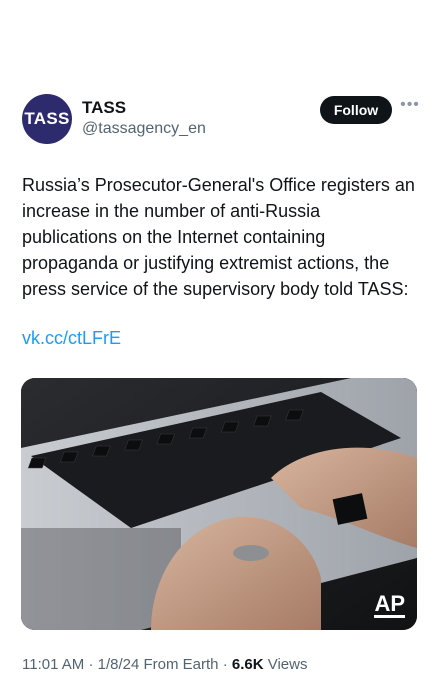 The image size is (438, 680). I want to click on ap-watermark: AP, so click(389, 604).